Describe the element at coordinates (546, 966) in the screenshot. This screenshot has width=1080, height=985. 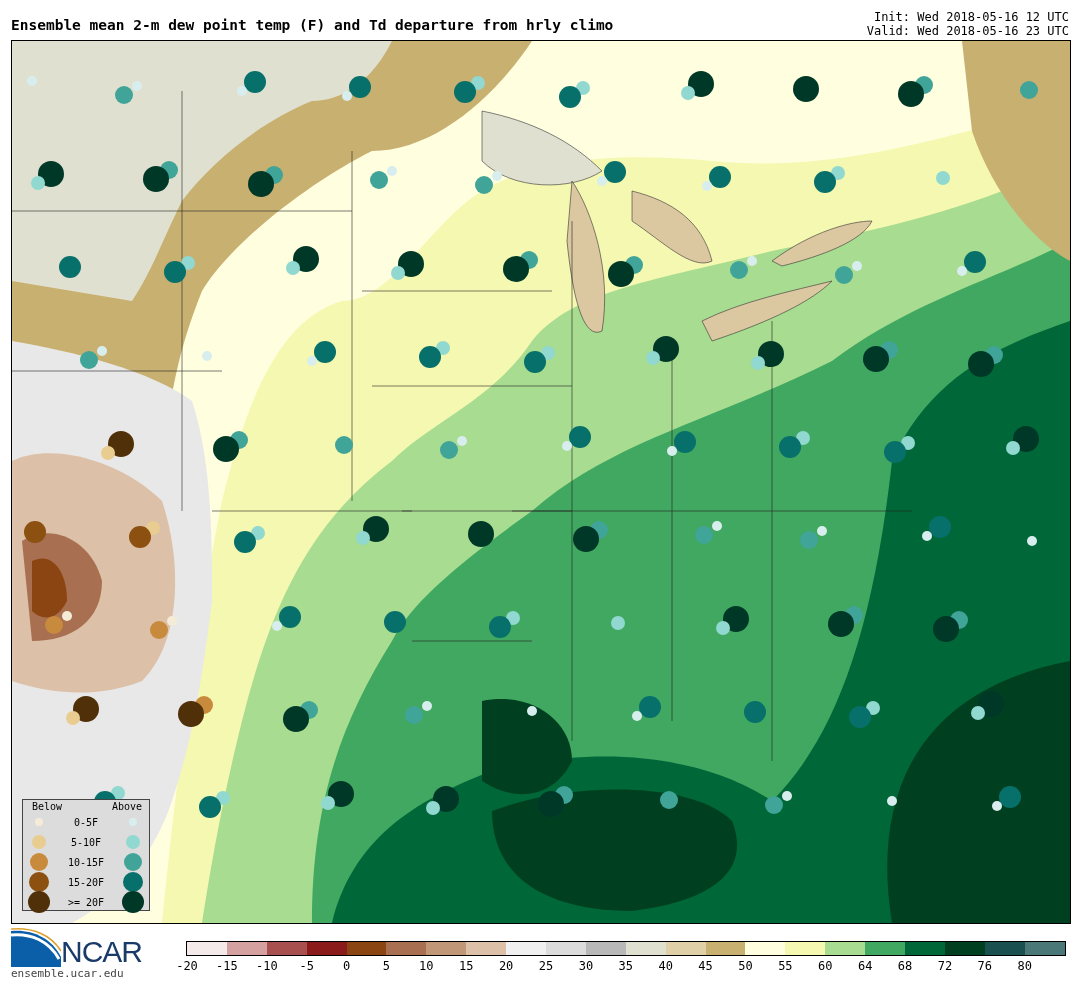
I see `colorbar-tick-label: 25` at that location.